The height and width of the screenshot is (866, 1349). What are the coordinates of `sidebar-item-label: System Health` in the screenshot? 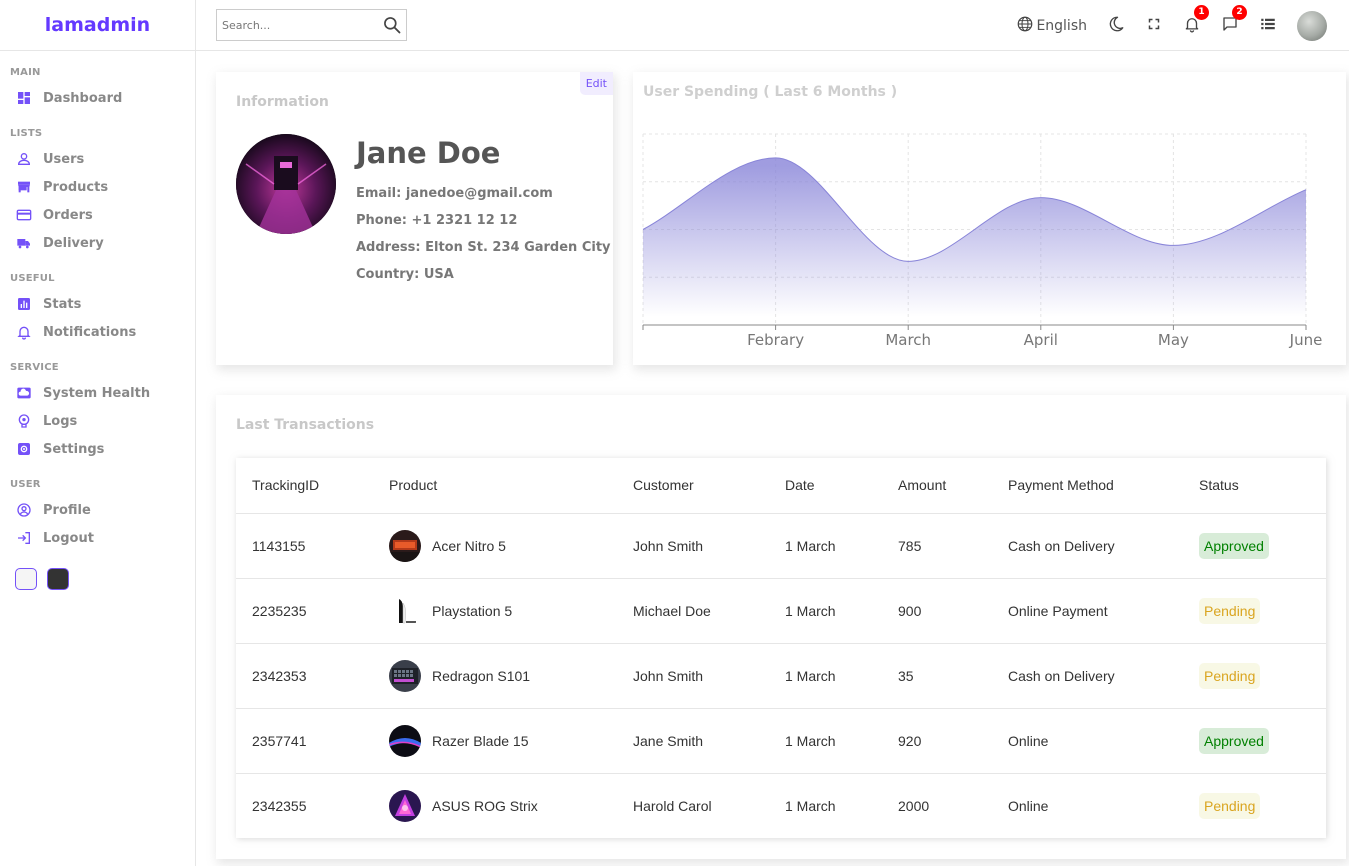 It's located at (97, 393).